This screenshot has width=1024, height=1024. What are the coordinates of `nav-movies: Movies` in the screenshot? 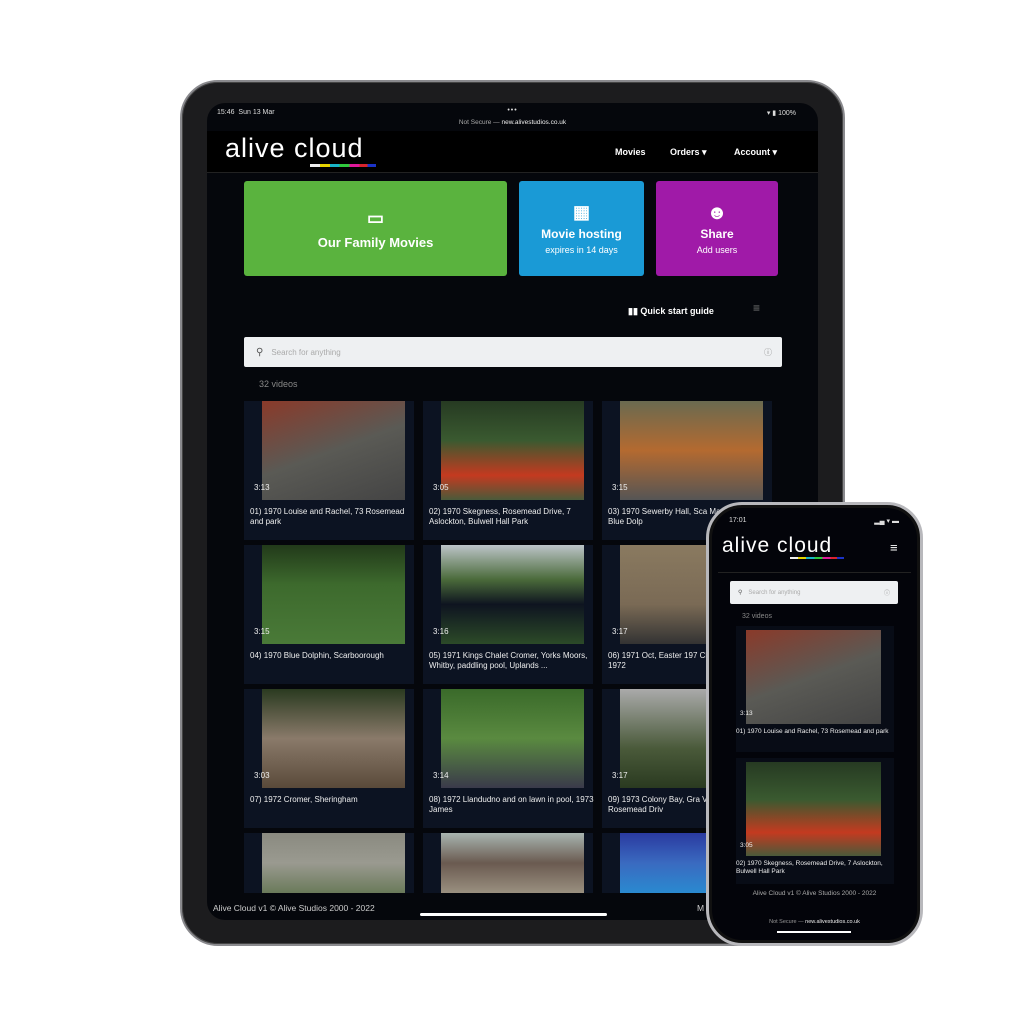 It's located at (630, 152).